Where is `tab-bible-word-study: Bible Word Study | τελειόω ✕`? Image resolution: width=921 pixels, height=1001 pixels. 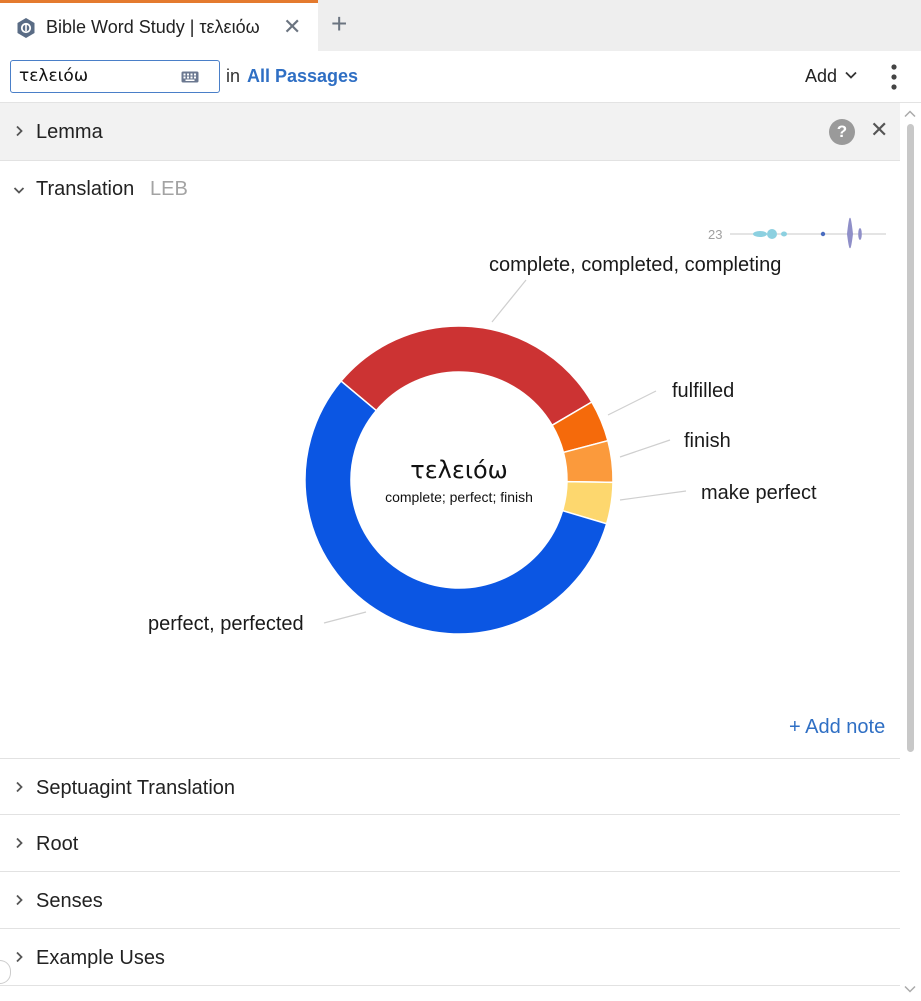 tab-bible-word-study: Bible Word Study | τελειόω ✕ is located at coordinates (159, 25).